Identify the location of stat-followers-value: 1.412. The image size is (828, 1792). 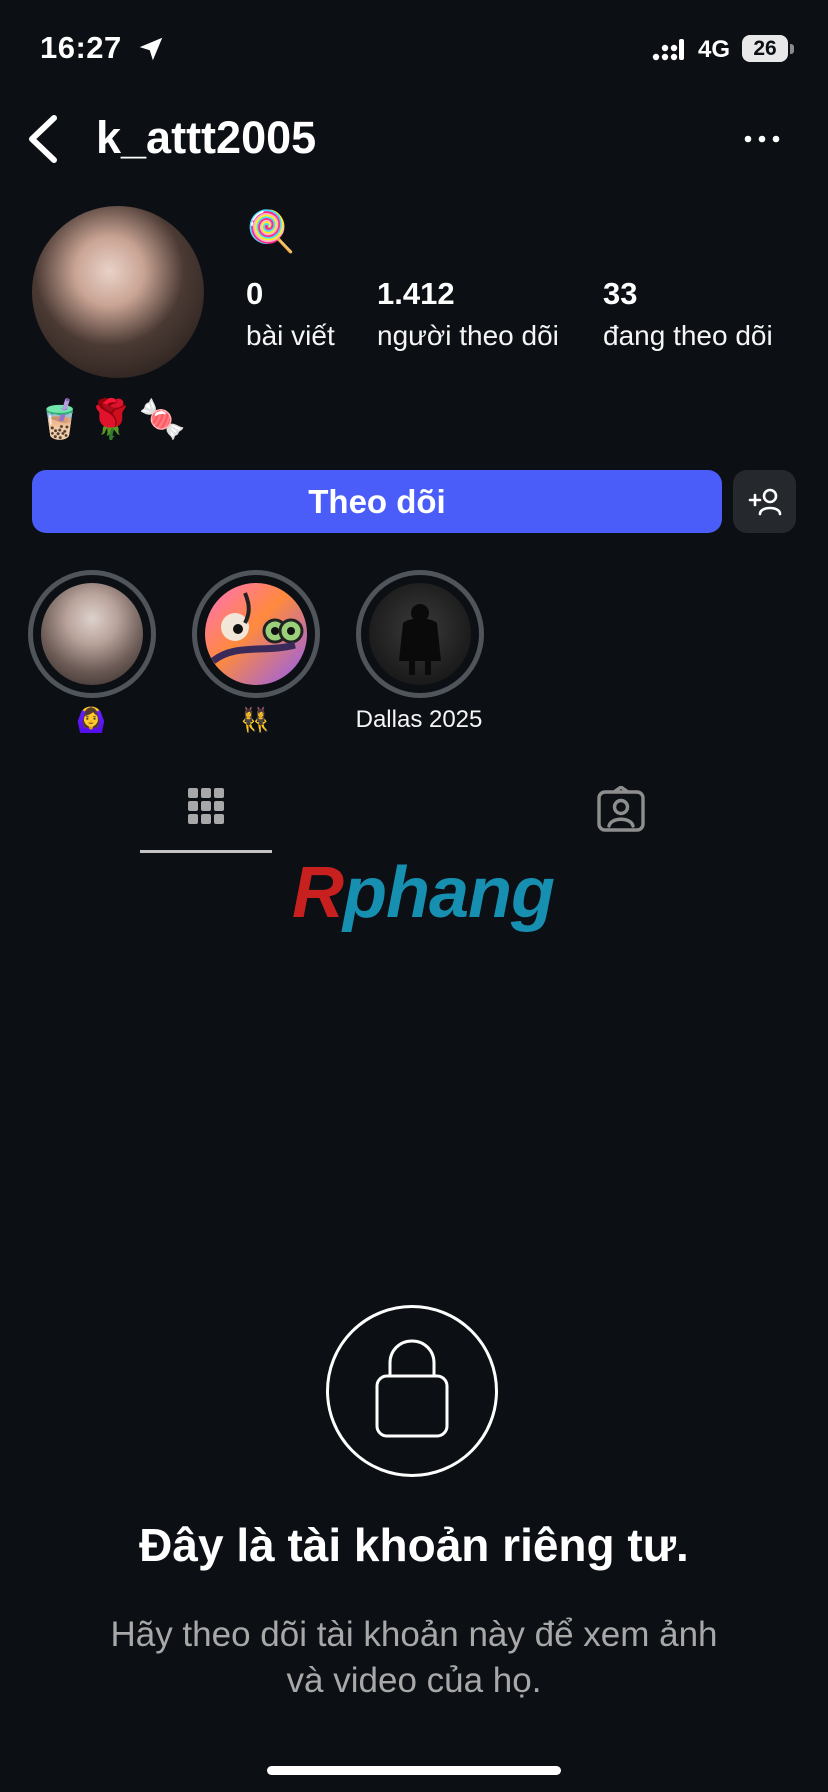
(416, 293).